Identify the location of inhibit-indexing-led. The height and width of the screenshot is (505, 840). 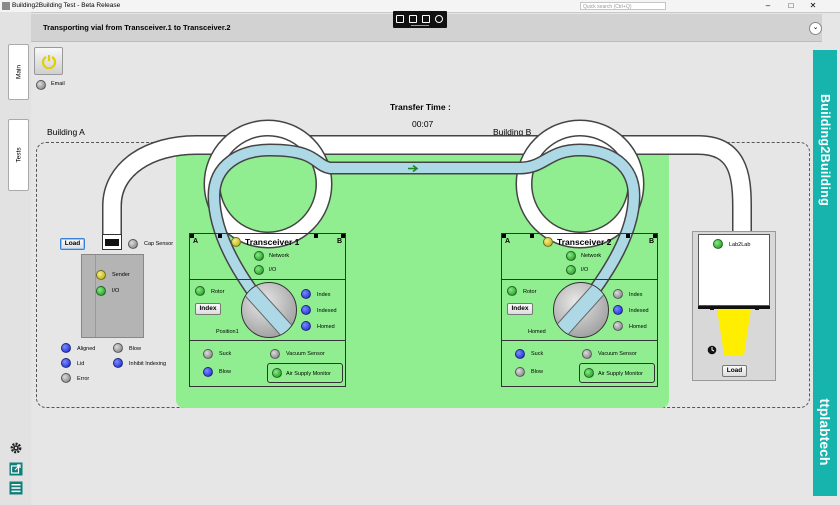
(118, 363).